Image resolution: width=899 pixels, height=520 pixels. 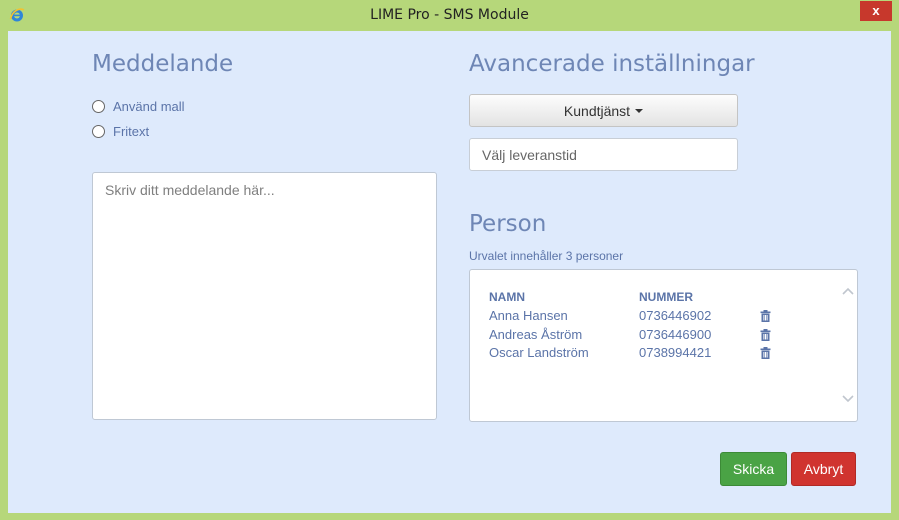 I want to click on title-bar: LIME Pro - SMS Module x, so click(x=449, y=15).